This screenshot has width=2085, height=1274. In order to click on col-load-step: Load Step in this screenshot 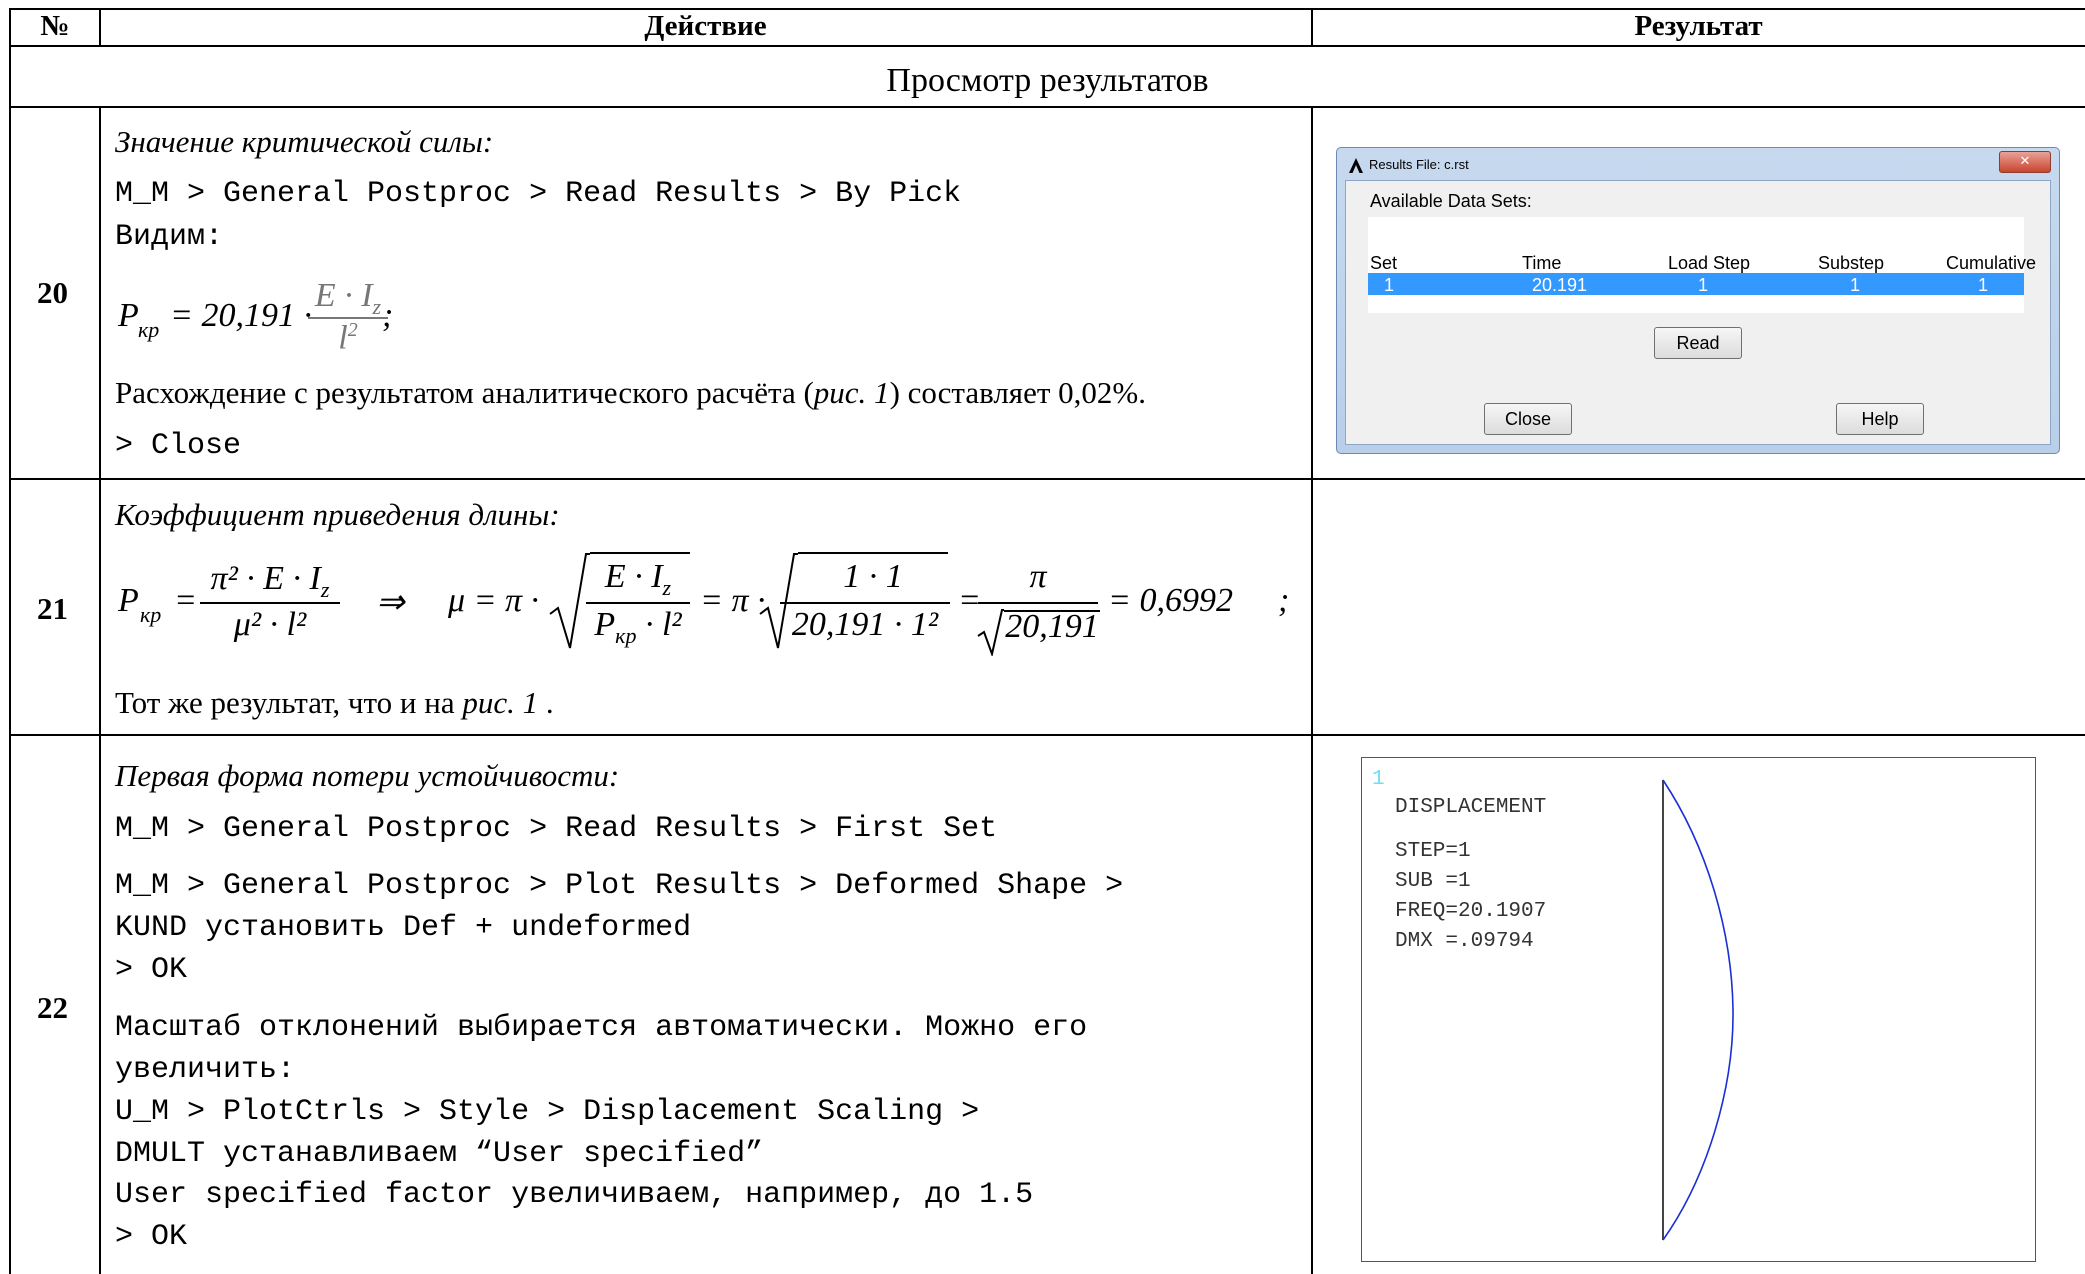, I will do `click(1709, 263)`.